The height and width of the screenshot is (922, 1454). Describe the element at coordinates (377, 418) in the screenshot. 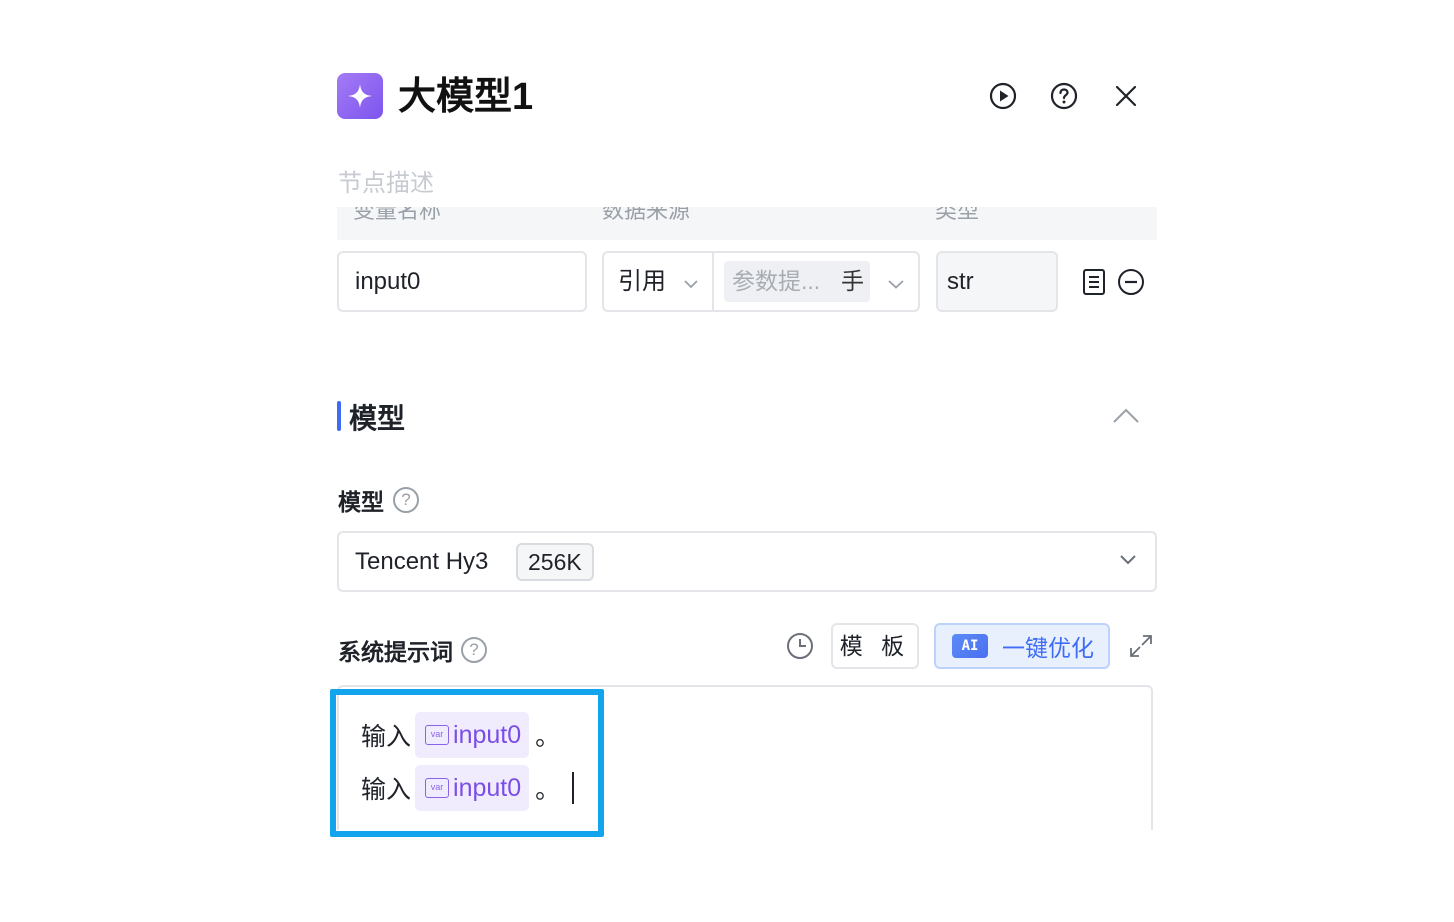

I see `section-title: 模型` at that location.